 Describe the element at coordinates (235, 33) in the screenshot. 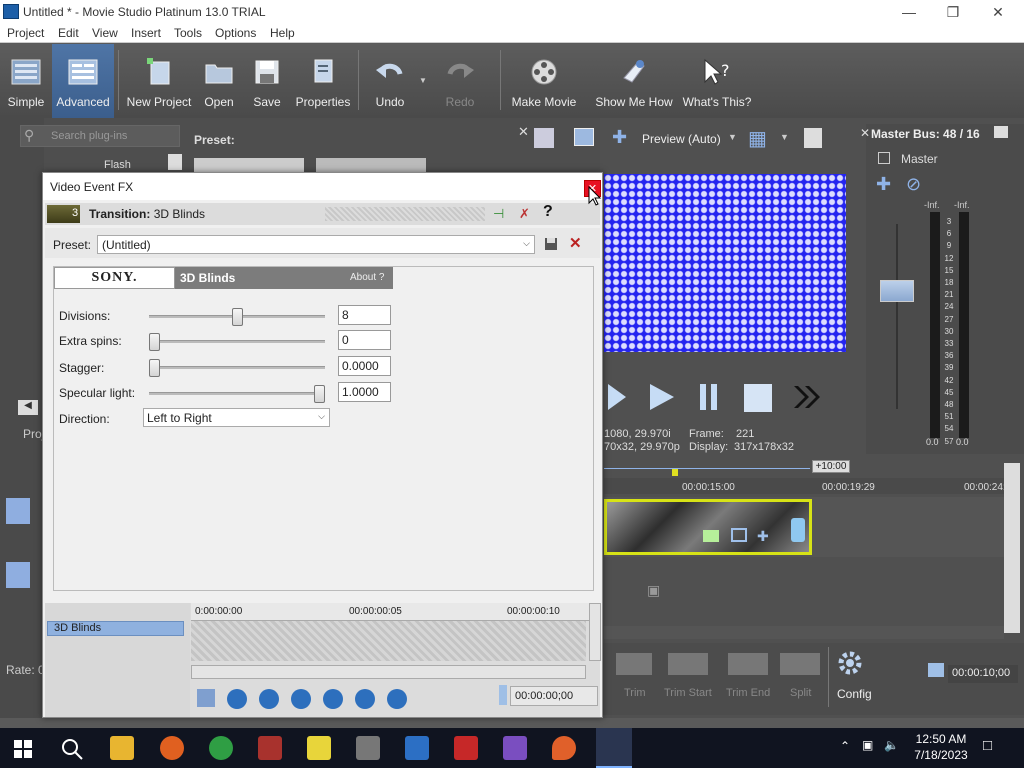

I see `menu-options: Options` at that location.